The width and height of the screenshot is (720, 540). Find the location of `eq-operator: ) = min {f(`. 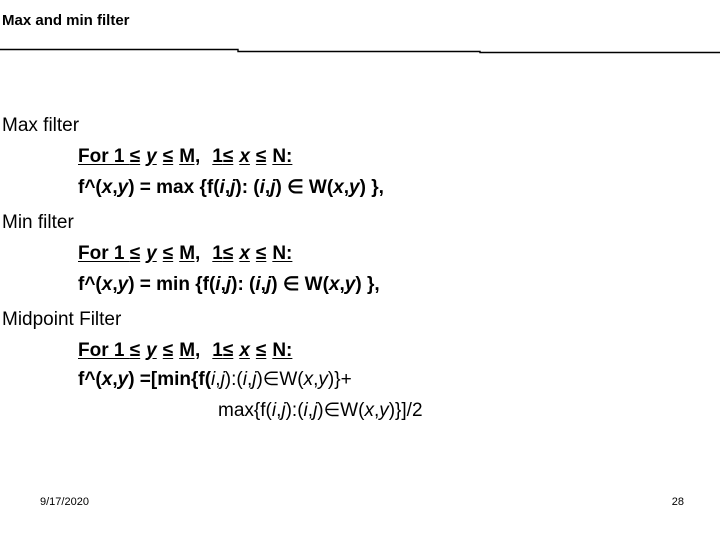

eq-operator: ) = min {f( is located at coordinates (172, 284).